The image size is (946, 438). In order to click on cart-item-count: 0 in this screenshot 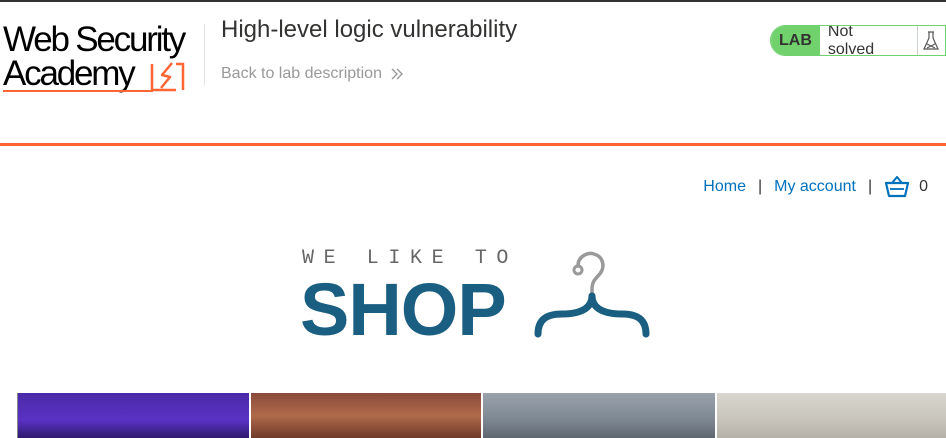, I will do `click(923, 186)`.